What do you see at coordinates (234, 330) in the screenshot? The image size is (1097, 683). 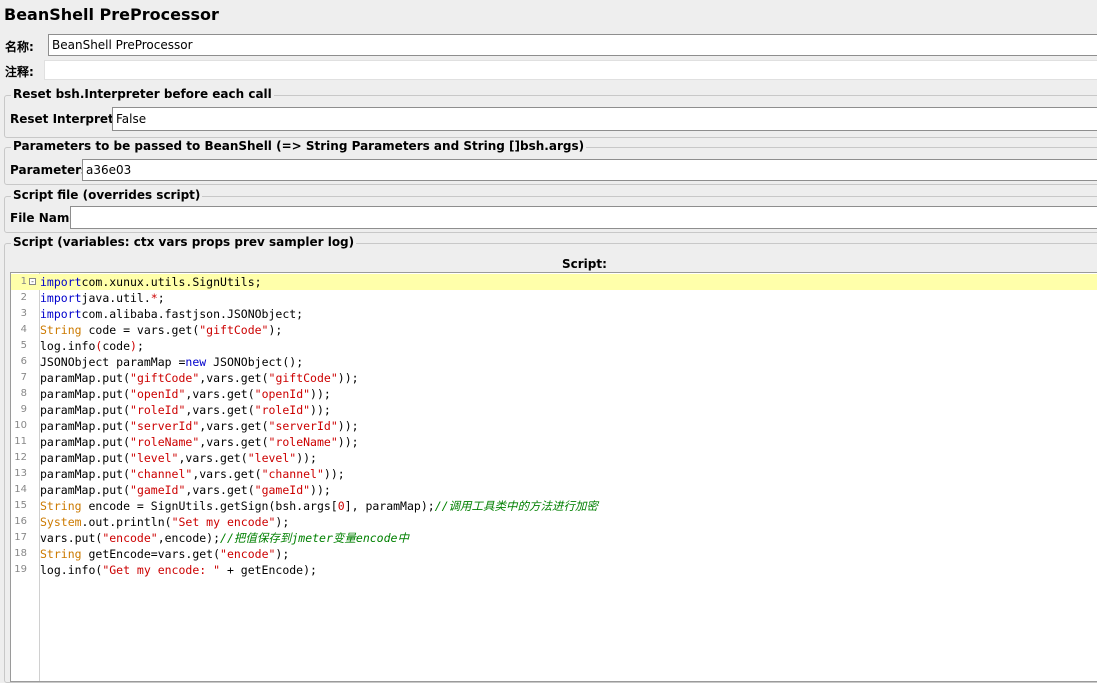 I see `code-token: "giftCode"` at bounding box center [234, 330].